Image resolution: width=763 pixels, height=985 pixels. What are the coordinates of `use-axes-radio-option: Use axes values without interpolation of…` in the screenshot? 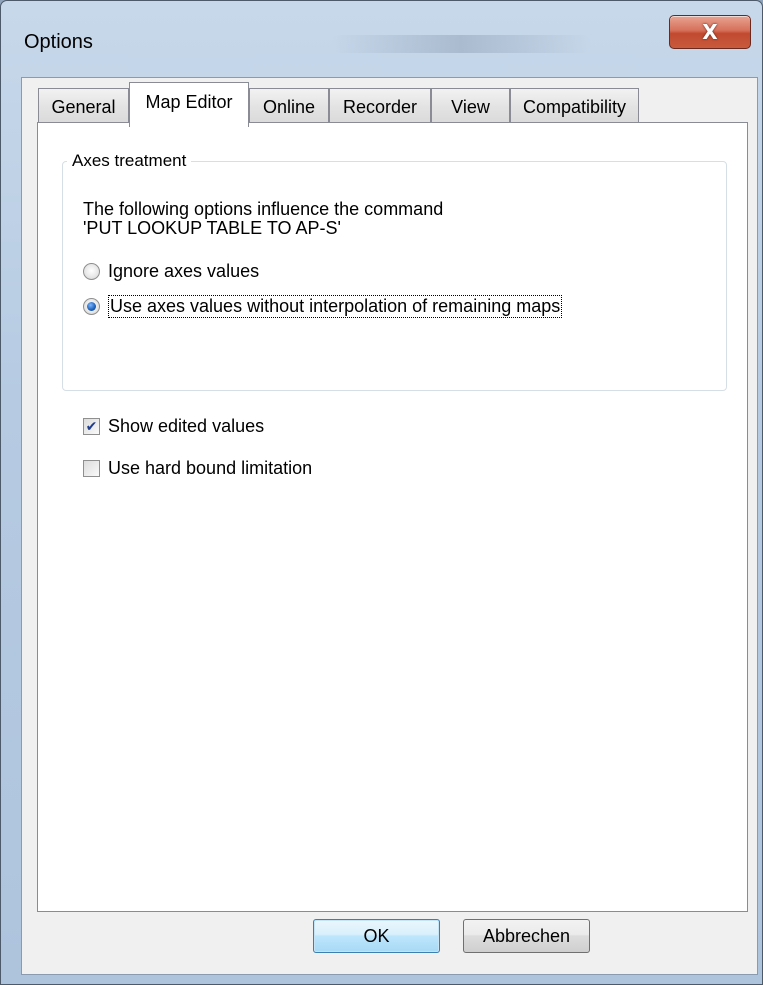 It's located at (323, 306).